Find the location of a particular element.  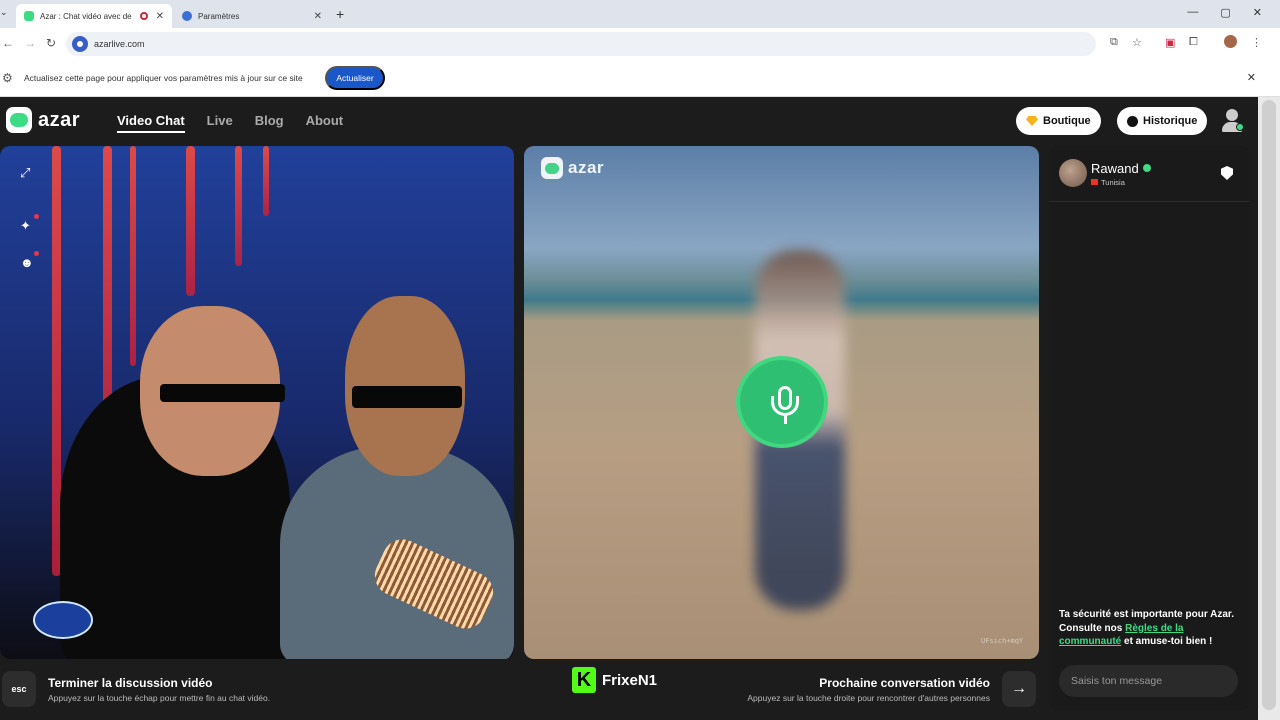

face-filter-icon: ☻ is located at coordinates (27, 263).